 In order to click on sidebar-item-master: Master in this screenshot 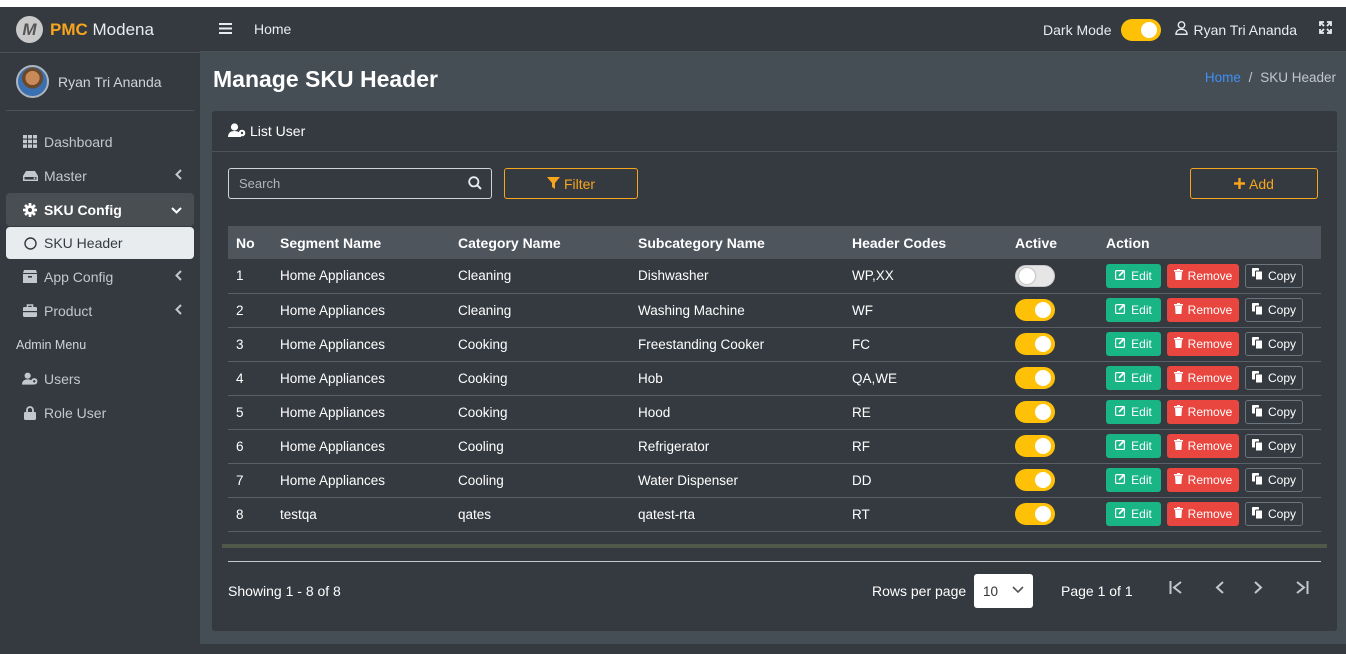, I will do `click(100, 175)`.